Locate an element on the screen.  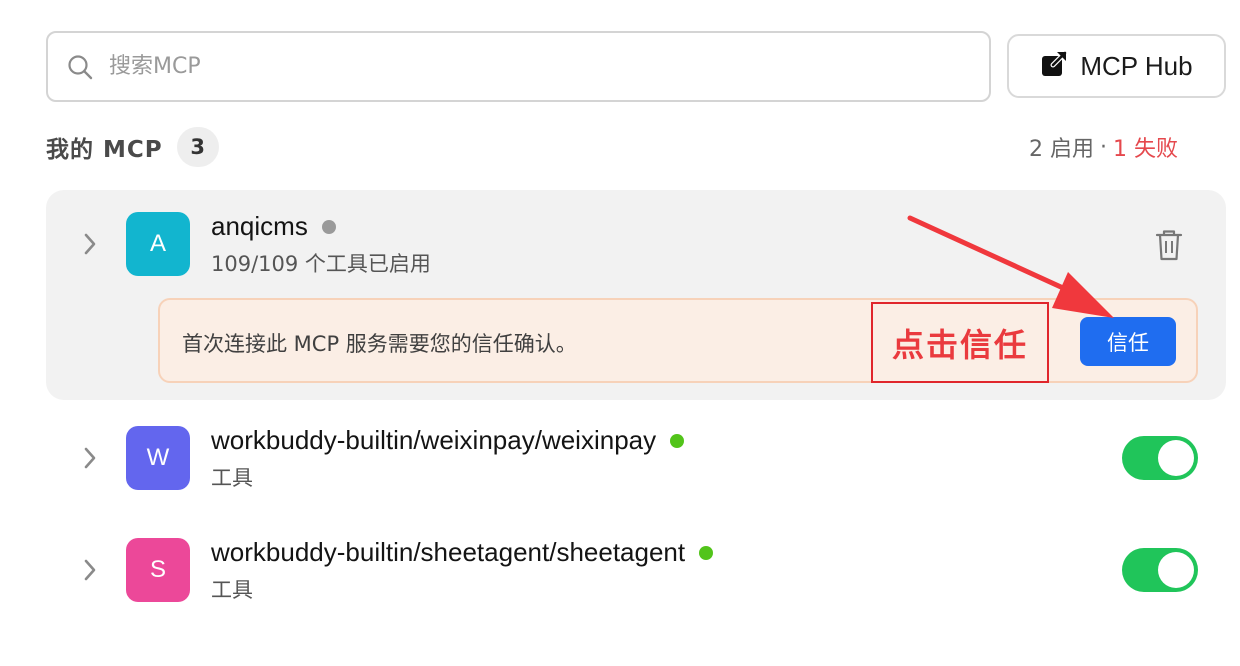
enabled-count: 2 启用 is located at coordinates (1061, 149).